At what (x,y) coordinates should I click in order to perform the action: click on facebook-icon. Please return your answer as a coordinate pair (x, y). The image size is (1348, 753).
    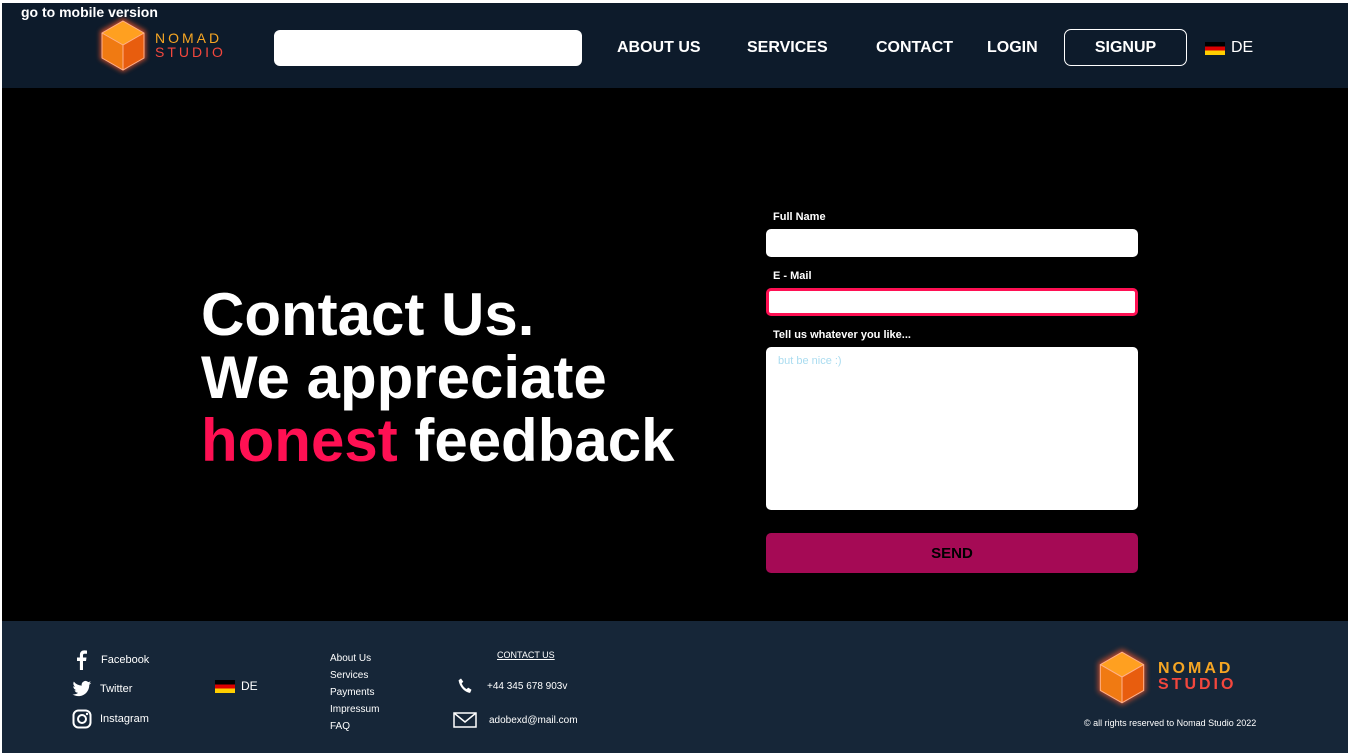
    Looking at the image, I should click on (82, 660).